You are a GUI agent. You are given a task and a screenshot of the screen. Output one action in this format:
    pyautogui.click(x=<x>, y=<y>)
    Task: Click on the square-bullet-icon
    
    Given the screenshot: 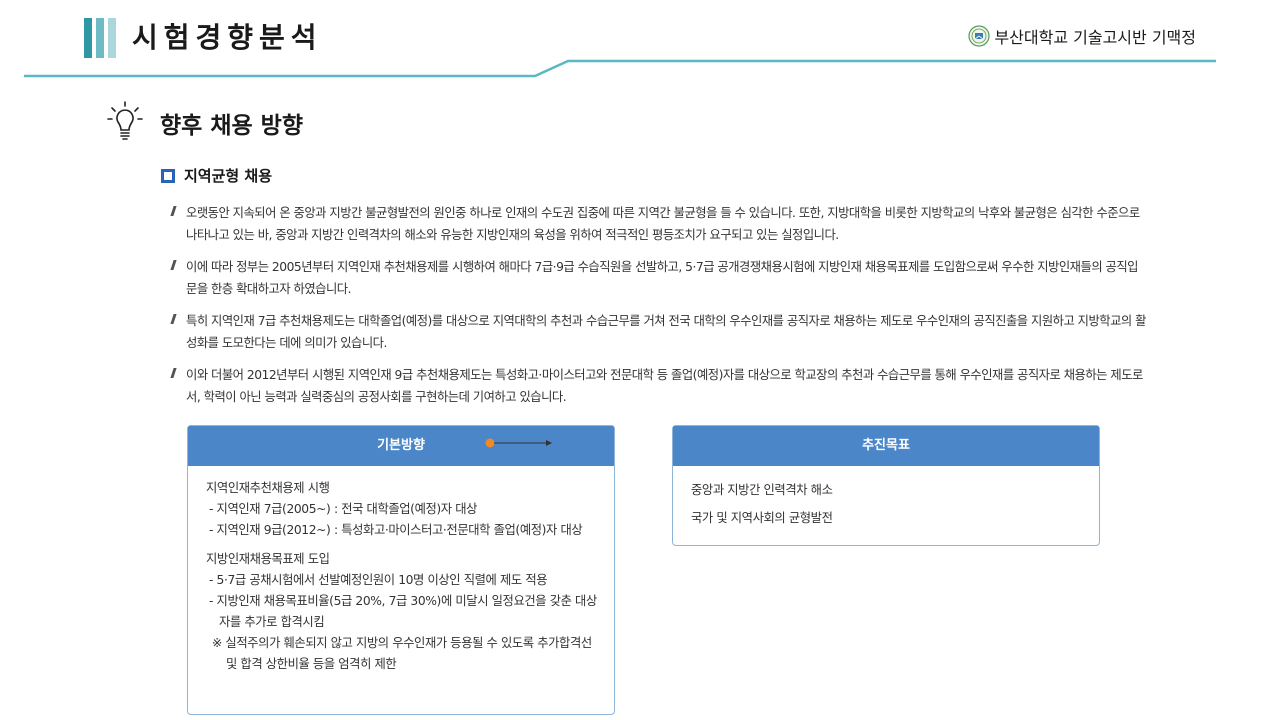 What is the action you would take?
    pyautogui.click(x=168, y=176)
    